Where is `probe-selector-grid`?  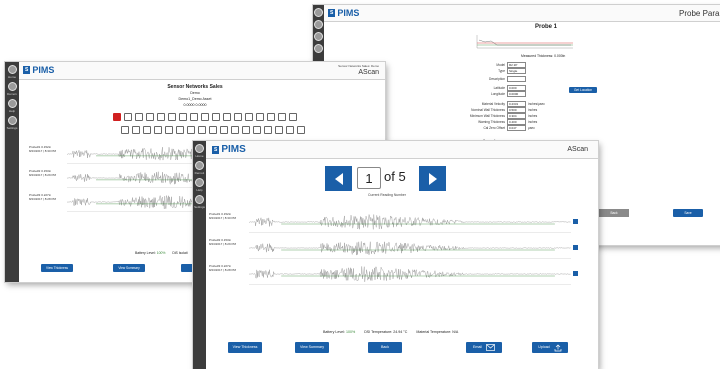 probe-selector-grid is located at coordinates (213, 127).